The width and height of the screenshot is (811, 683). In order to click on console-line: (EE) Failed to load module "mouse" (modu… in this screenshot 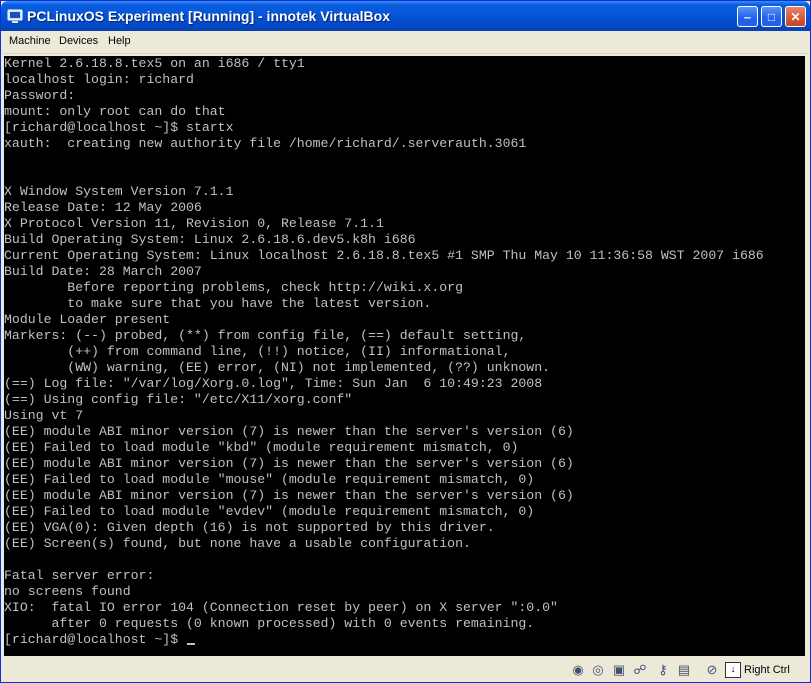, I will do `click(269, 479)`.